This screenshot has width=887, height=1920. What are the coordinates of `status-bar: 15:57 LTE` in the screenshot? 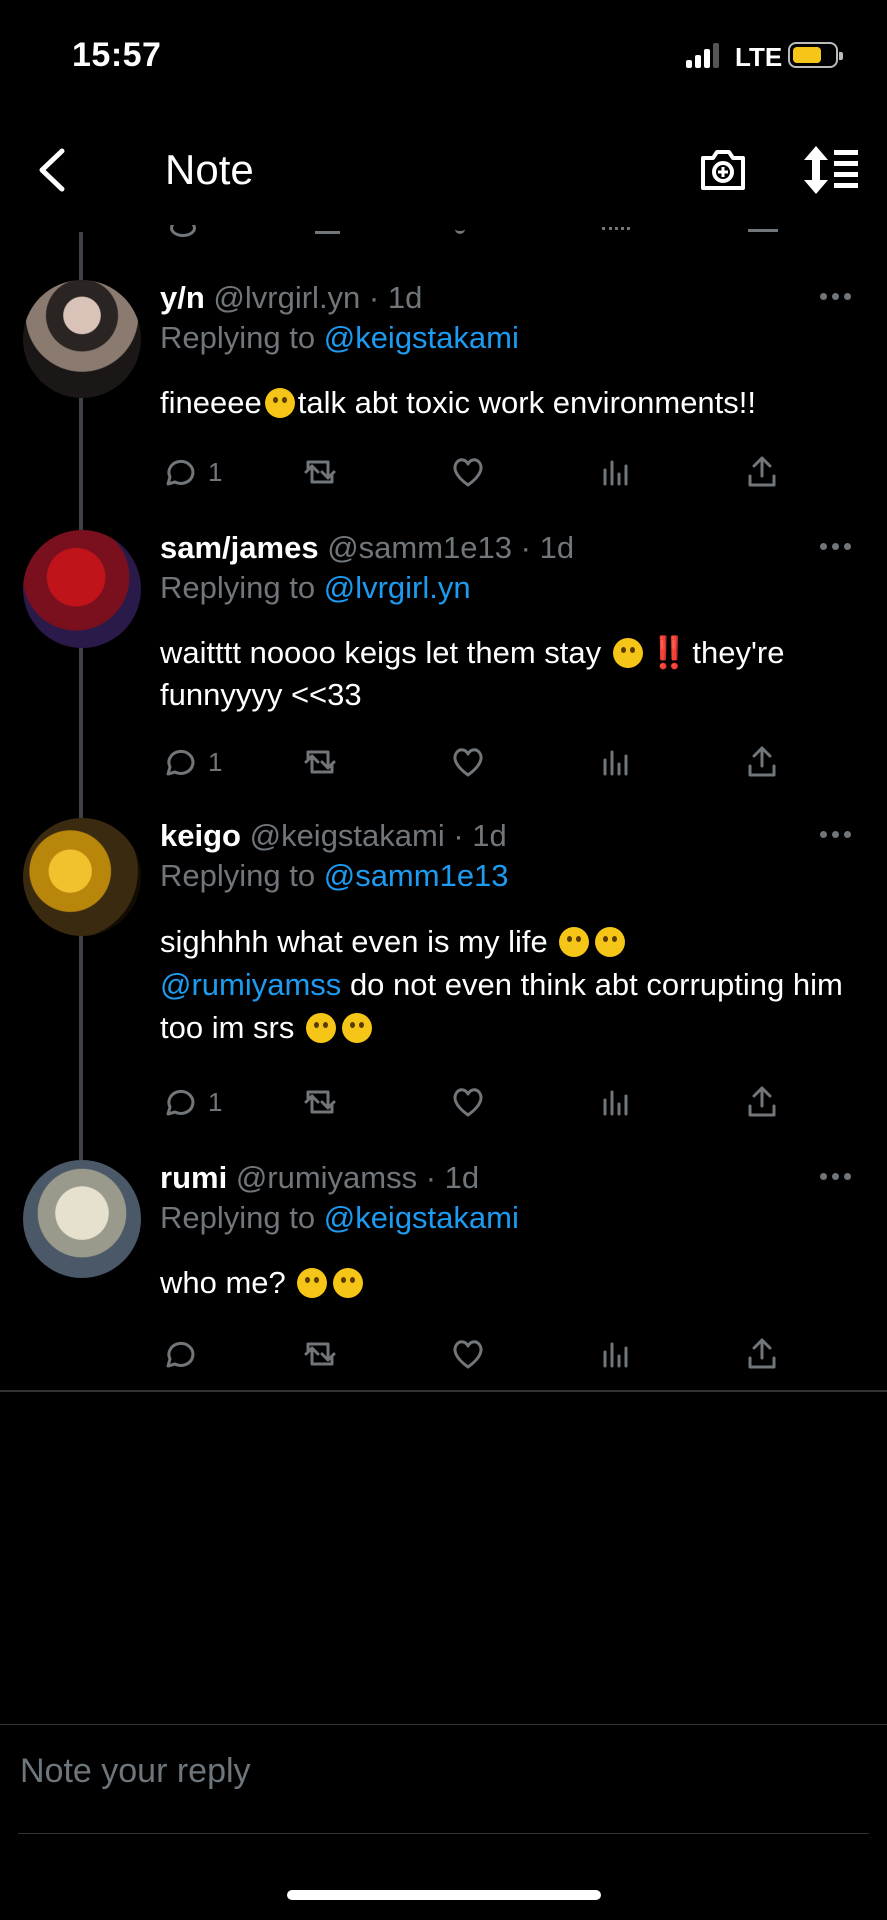 It's located at (443, 55).